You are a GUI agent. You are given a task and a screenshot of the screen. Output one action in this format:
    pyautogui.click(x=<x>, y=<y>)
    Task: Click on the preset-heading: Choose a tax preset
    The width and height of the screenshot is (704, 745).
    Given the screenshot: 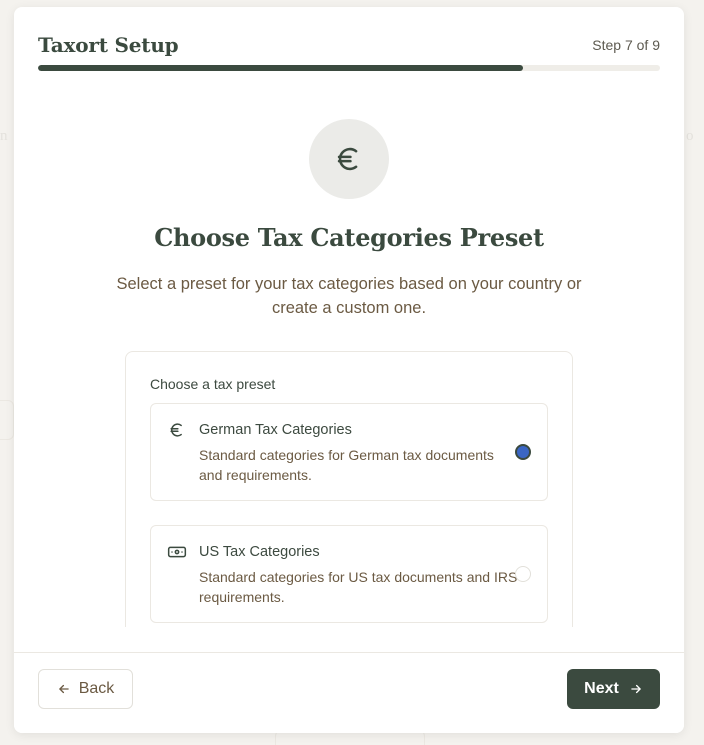 What is the action you would take?
    pyautogui.click(x=213, y=384)
    